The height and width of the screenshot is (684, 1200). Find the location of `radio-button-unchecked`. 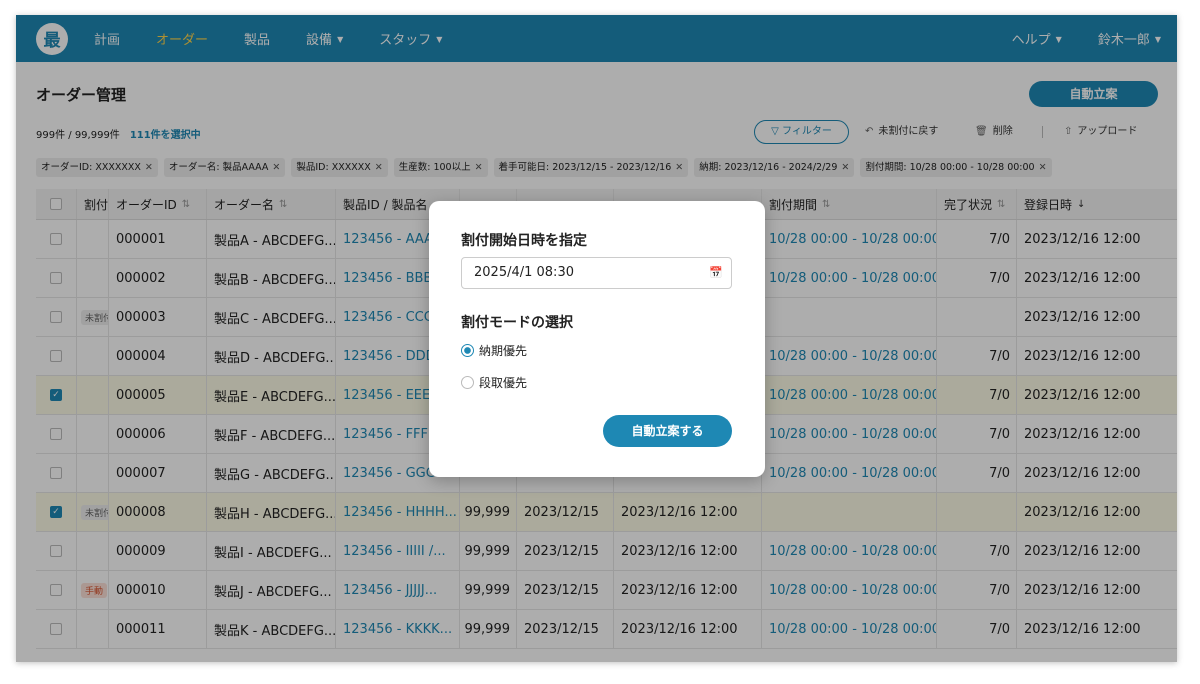

radio-button-unchecked is located at coordinates (467, 382).